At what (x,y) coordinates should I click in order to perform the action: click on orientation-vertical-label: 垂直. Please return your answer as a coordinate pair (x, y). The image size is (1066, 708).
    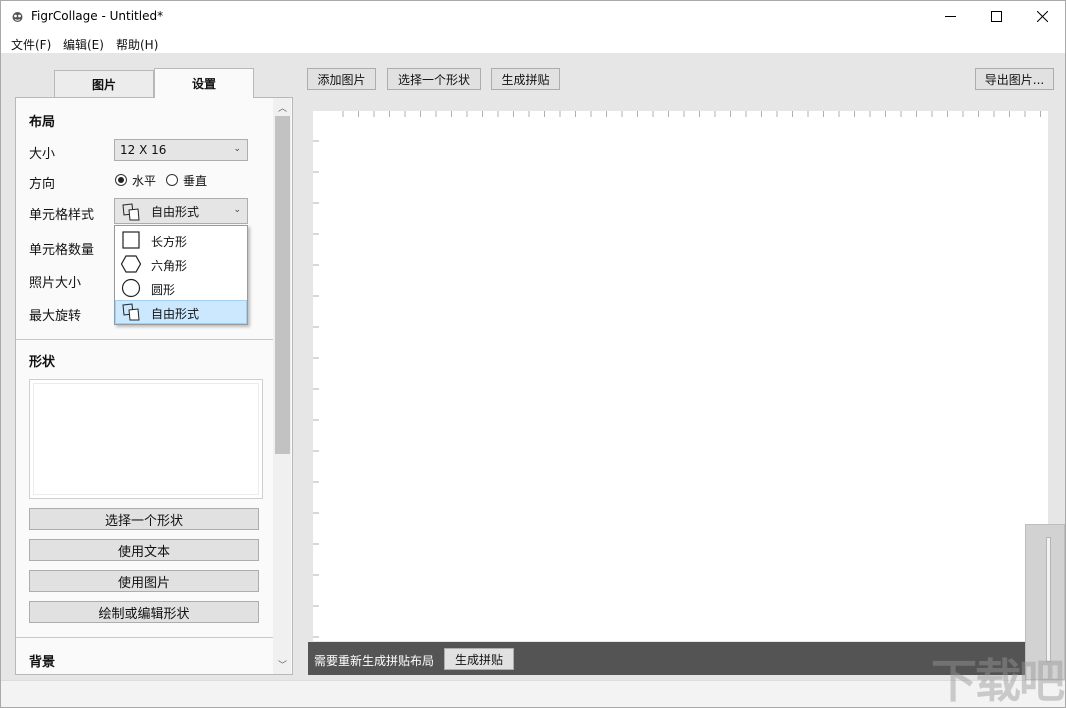
    Looking at the image, I should click on (195, 181).